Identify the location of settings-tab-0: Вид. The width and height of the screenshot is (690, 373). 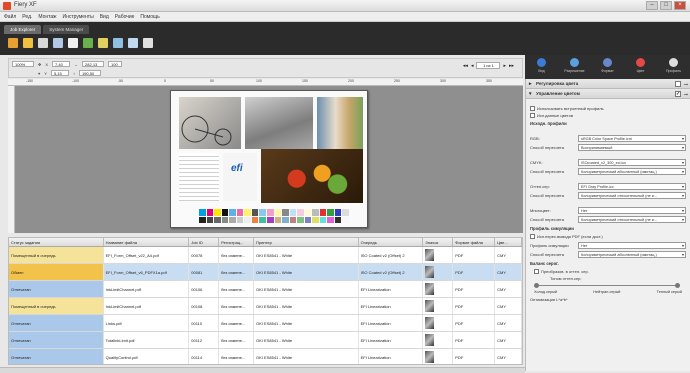
(542, 65).